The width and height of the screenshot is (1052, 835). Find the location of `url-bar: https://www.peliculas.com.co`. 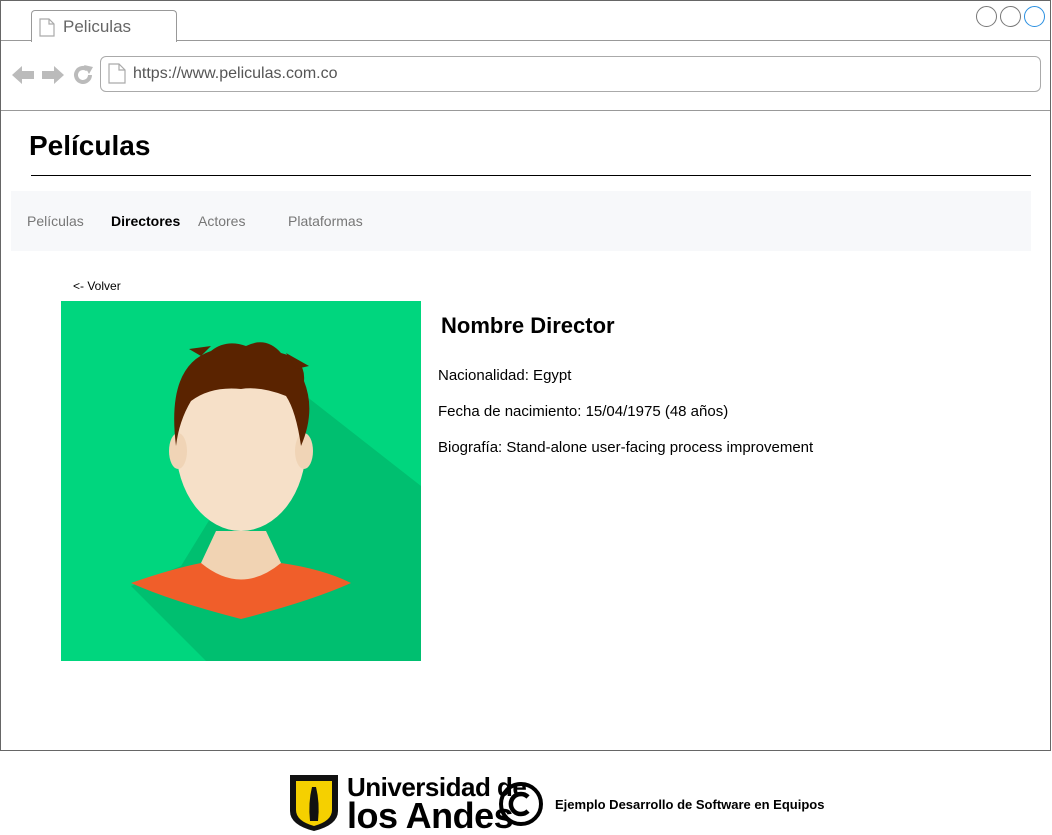

url-bar: https://www.peliculas.com.co is located at coordinates (570, 74).